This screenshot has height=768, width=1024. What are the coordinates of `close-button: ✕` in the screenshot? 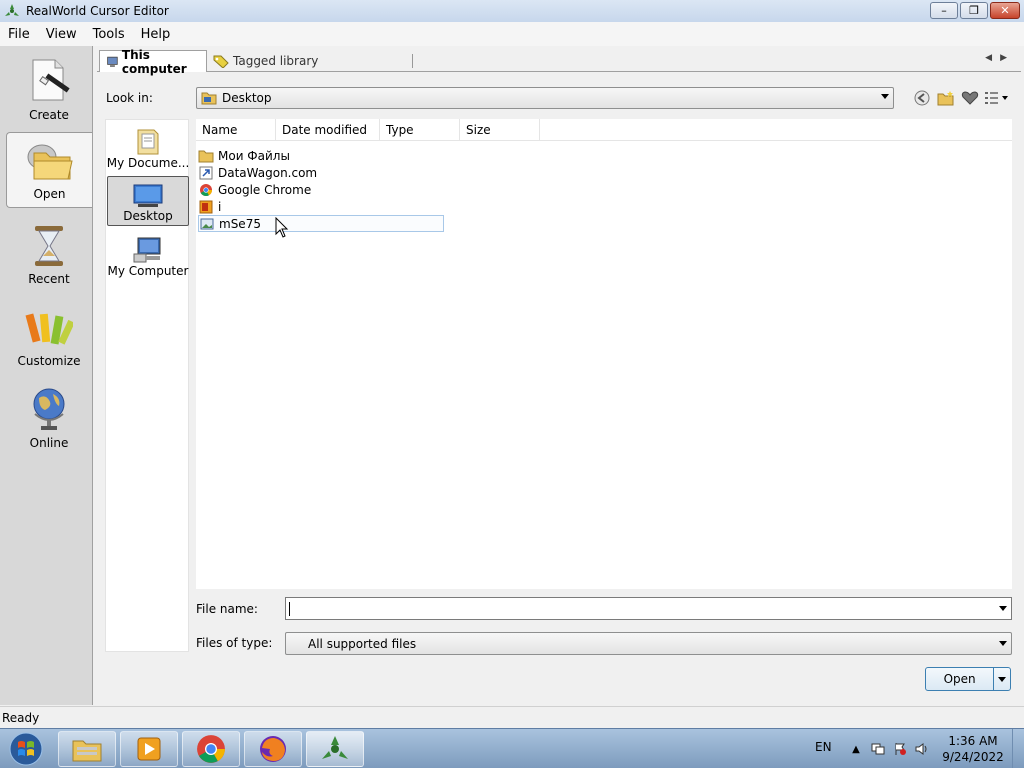 It's located at (1005, 10).